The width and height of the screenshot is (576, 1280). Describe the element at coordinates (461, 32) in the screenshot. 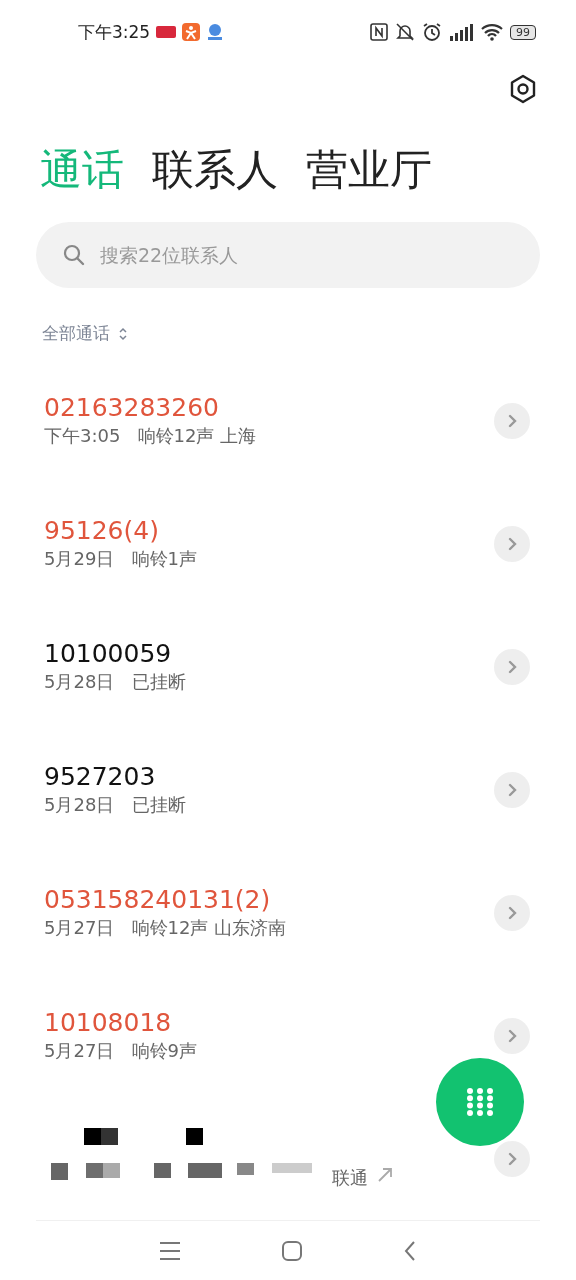

I see `signal-icon` at that location.